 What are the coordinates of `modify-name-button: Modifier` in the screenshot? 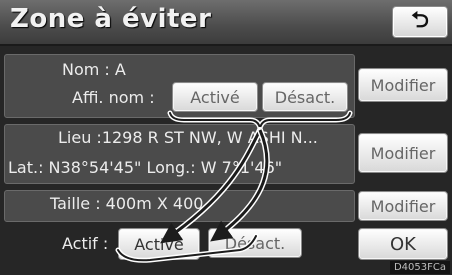 It's located at (403, 85).